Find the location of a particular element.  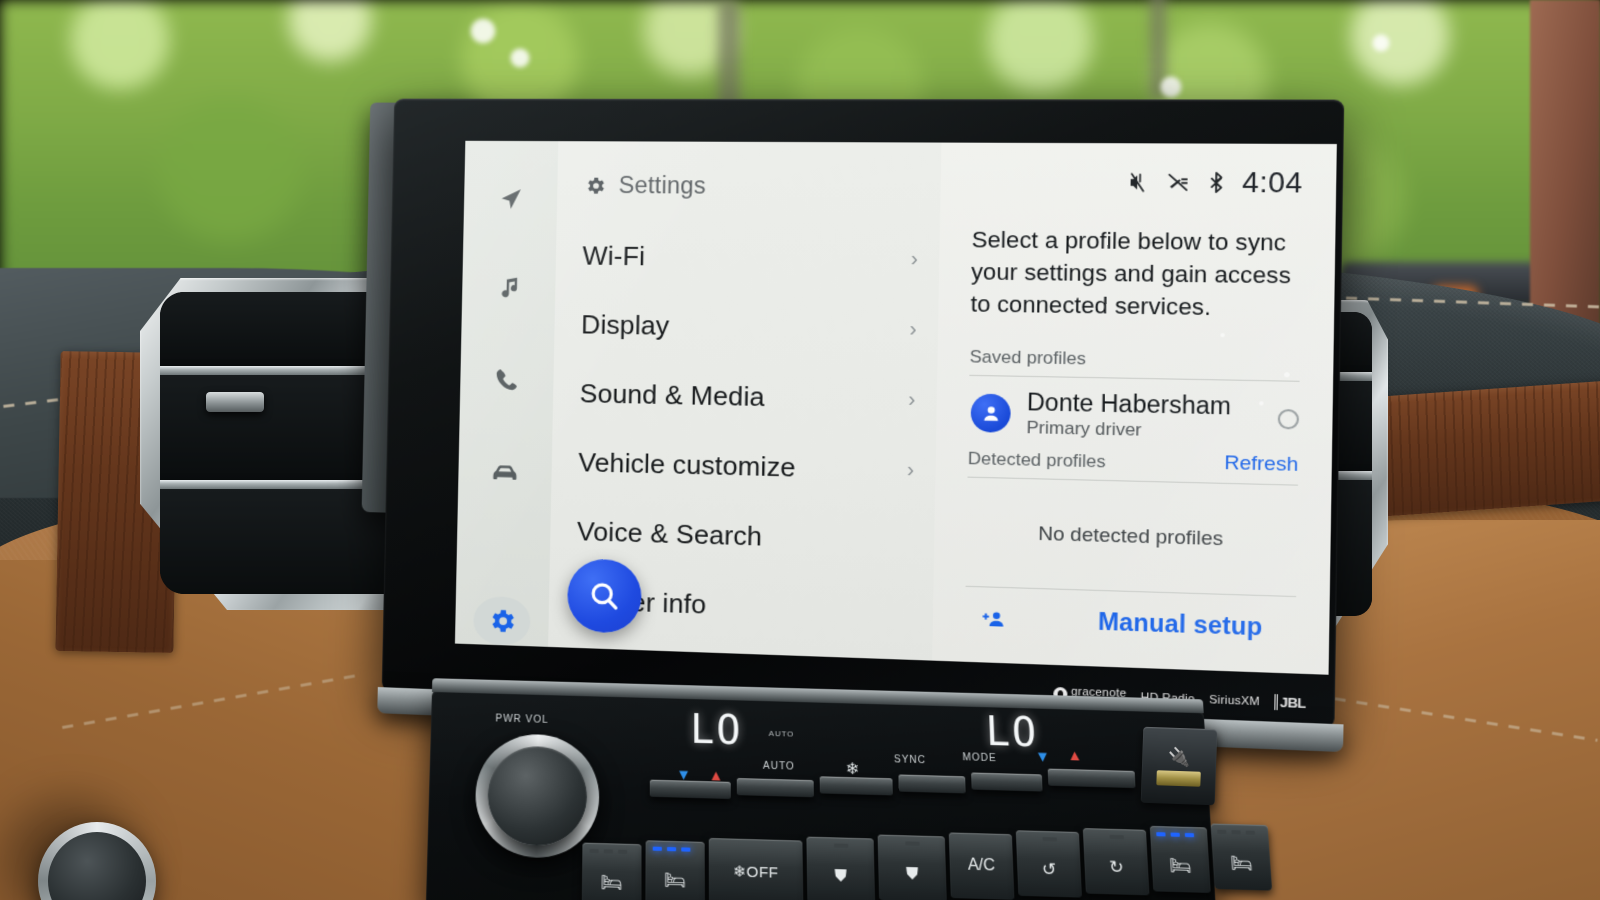

seat-cooler-right-button: 🛏 is located at coordinates (1180, 859).